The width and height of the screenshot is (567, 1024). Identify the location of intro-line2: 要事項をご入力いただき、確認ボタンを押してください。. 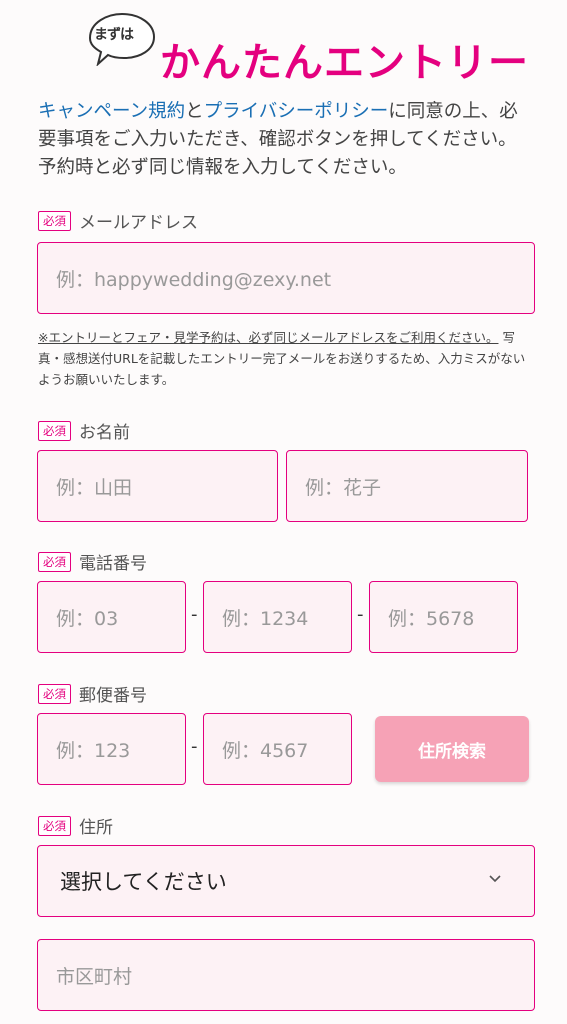
(277, 139).